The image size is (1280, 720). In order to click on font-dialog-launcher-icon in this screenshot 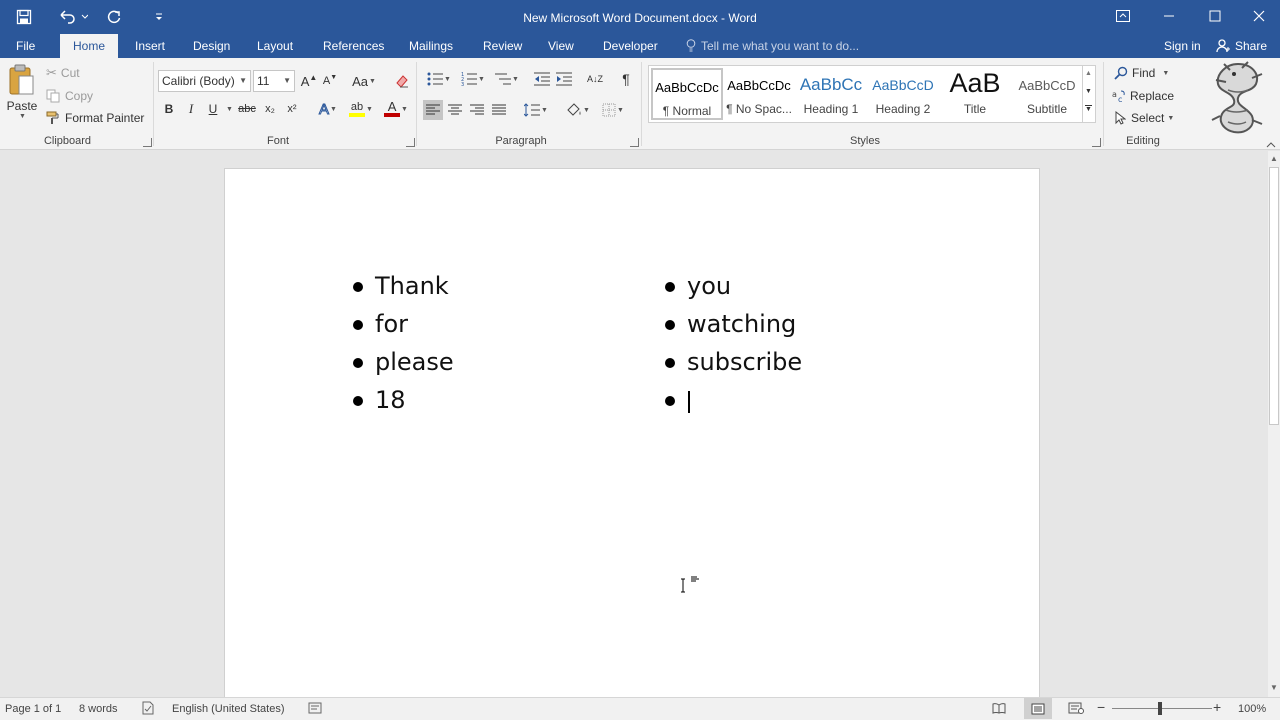, I will do `click(410, 142)`.